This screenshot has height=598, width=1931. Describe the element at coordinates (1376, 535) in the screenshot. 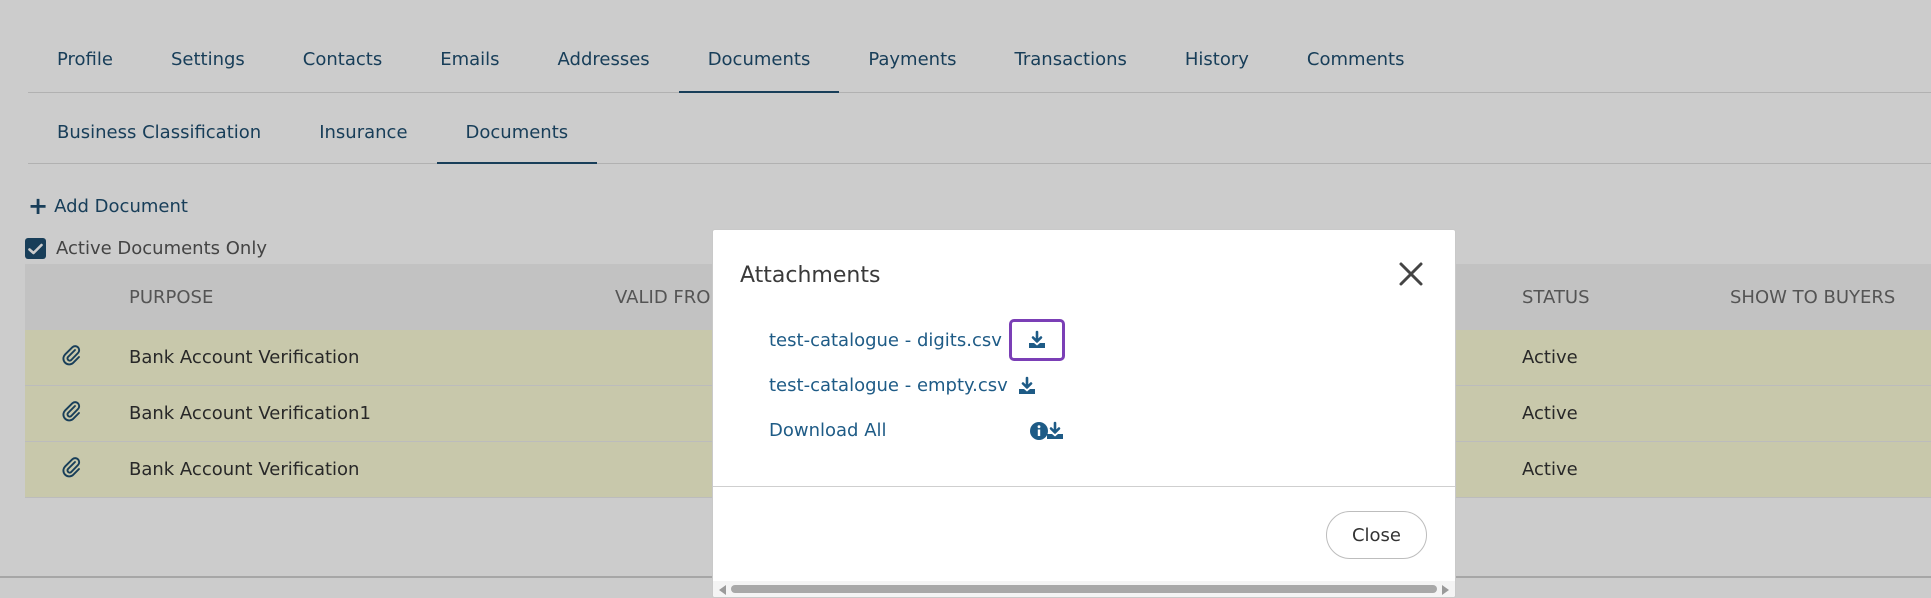

I see `close-button: Close` at that location.